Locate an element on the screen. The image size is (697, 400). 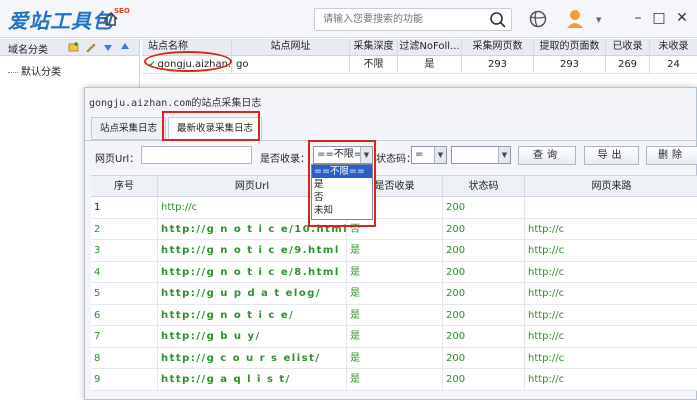
row-id: 9 is located at coordinates (124, 379).